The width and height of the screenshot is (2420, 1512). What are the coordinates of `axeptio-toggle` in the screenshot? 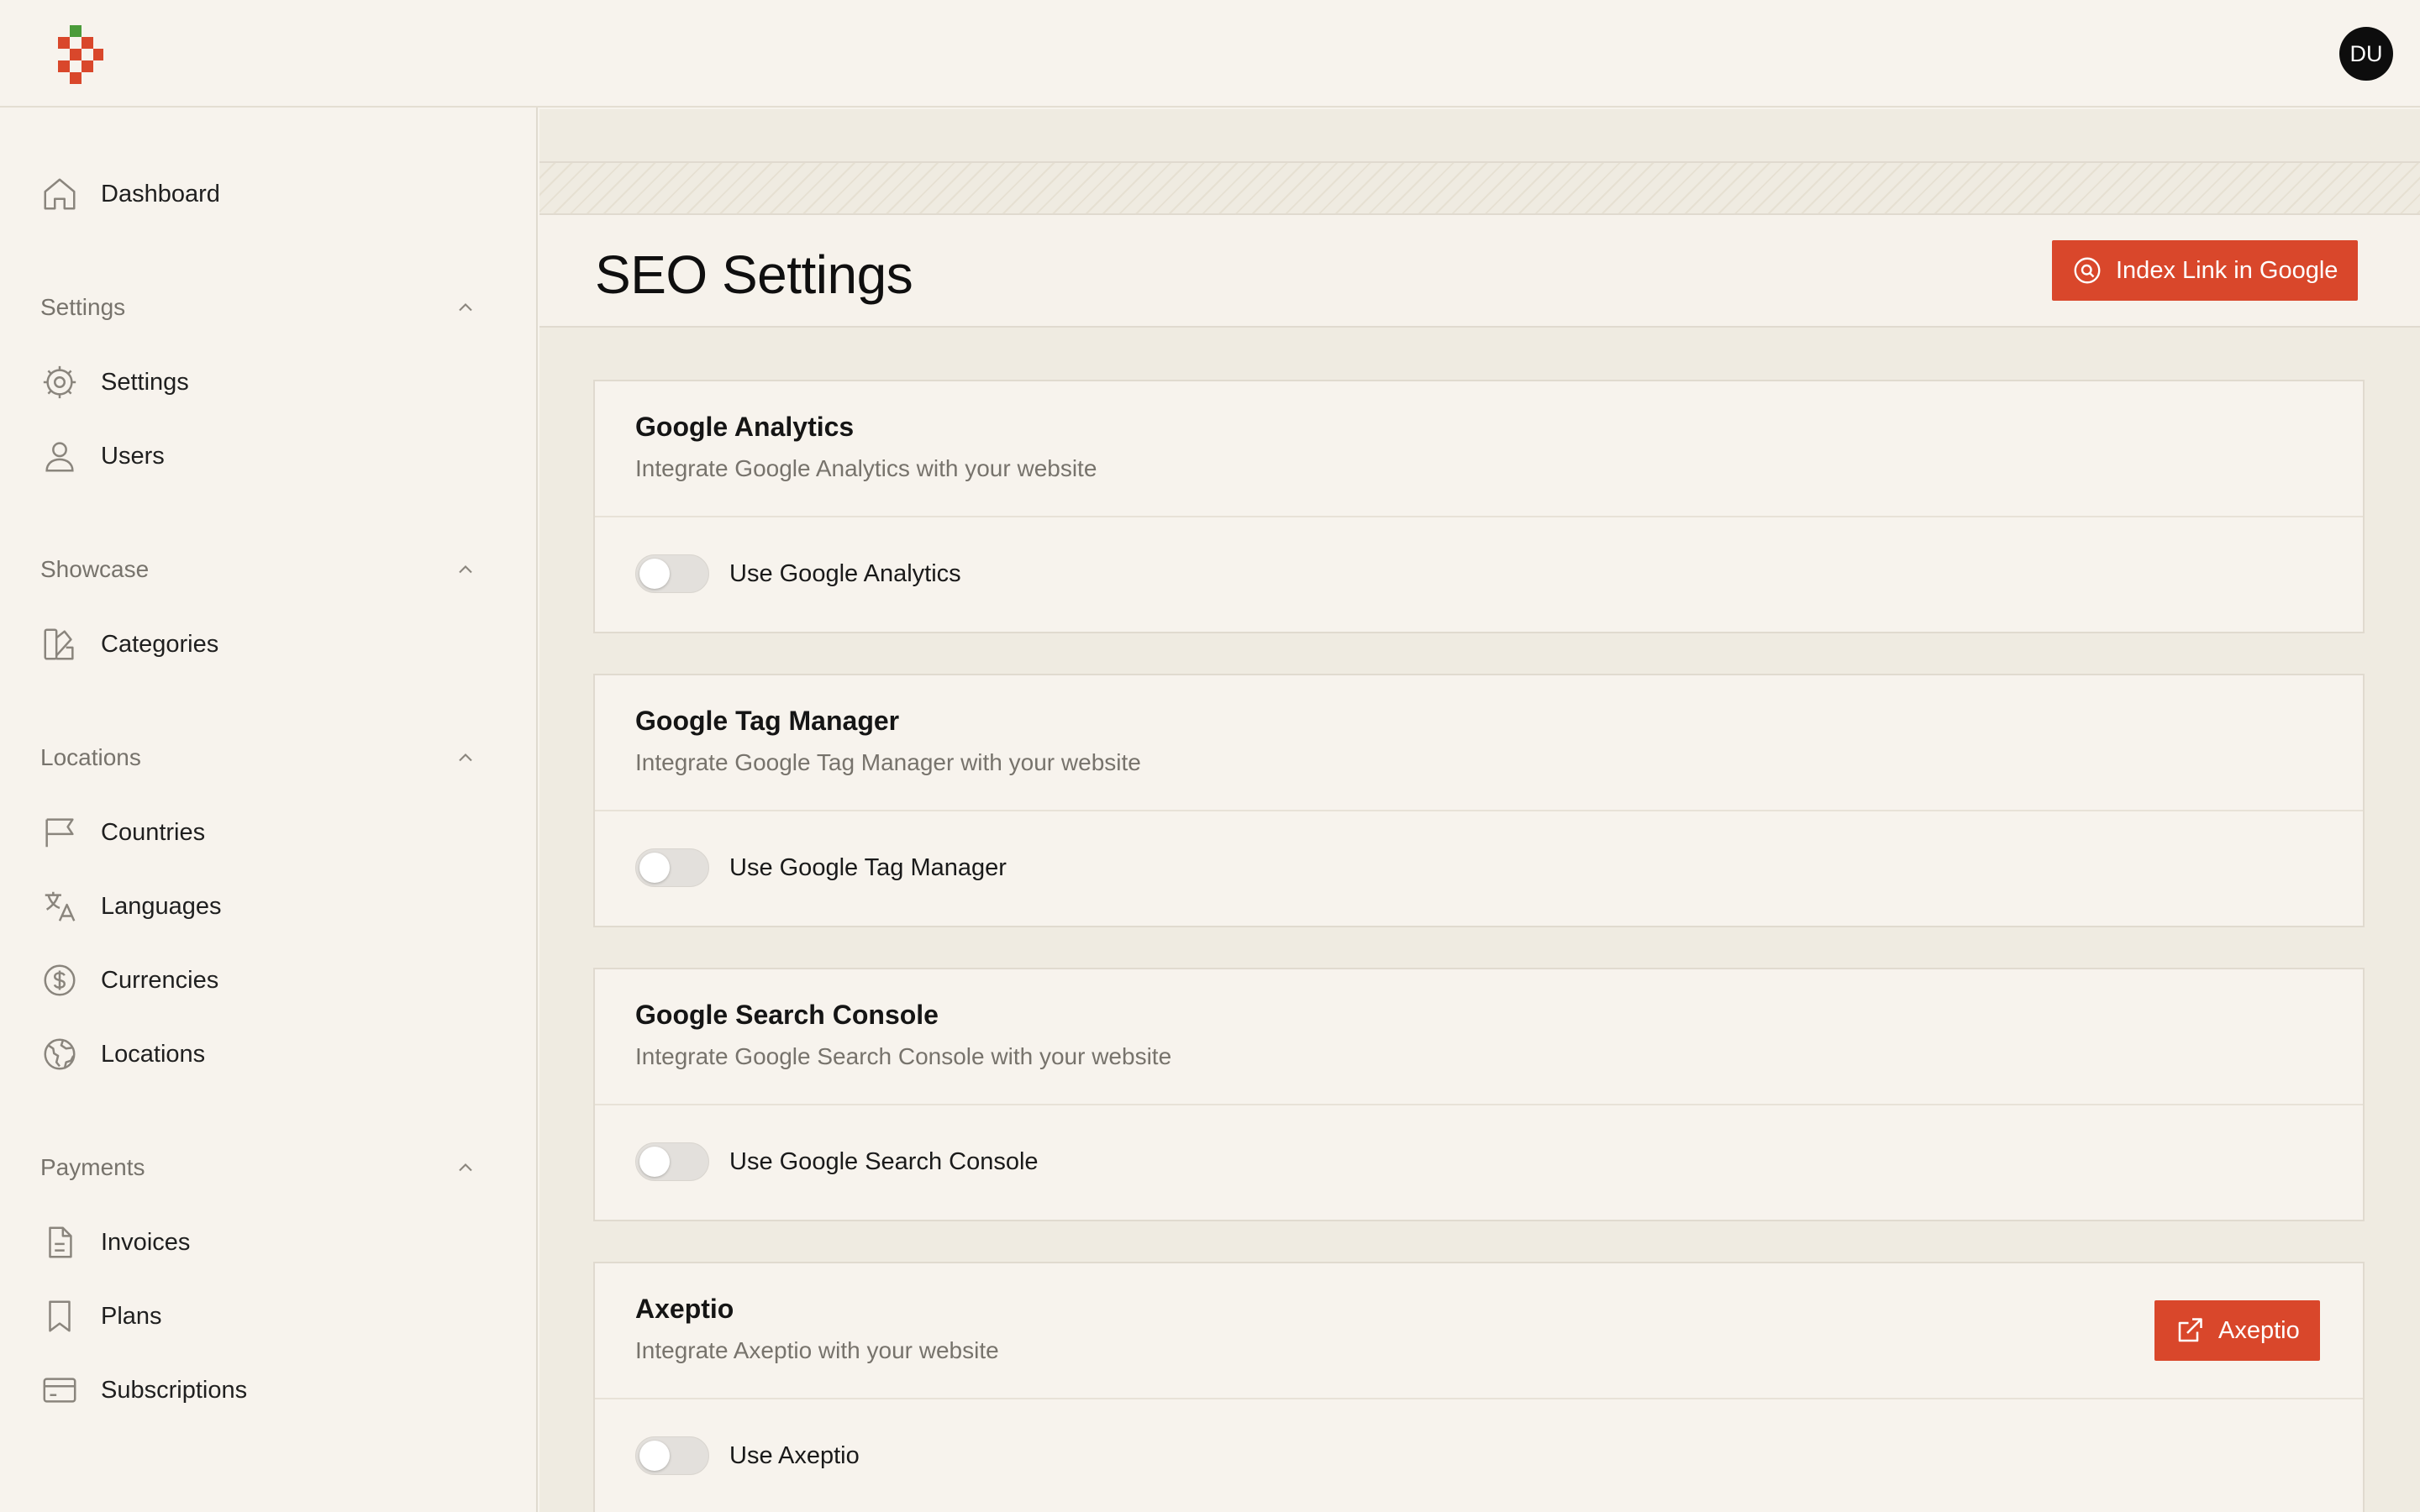 It's located at (672, 1455).